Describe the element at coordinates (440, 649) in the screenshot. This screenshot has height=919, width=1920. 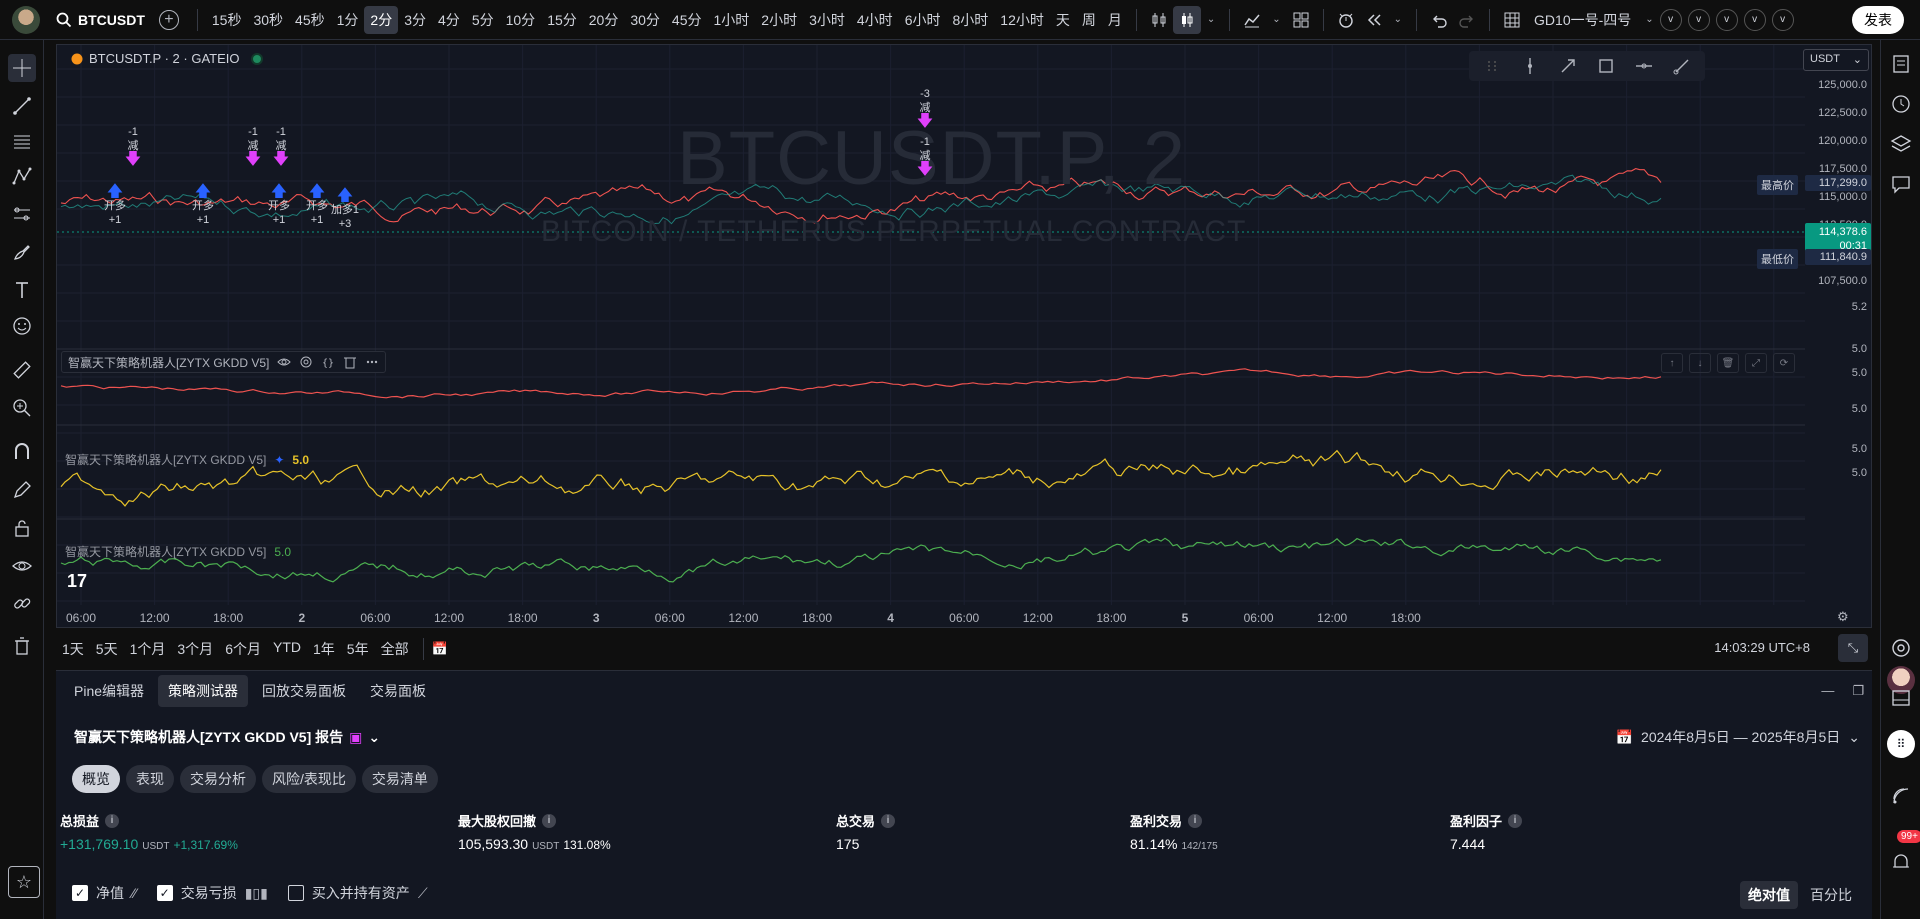
I see `goto-date-icon: 📅` at that location.